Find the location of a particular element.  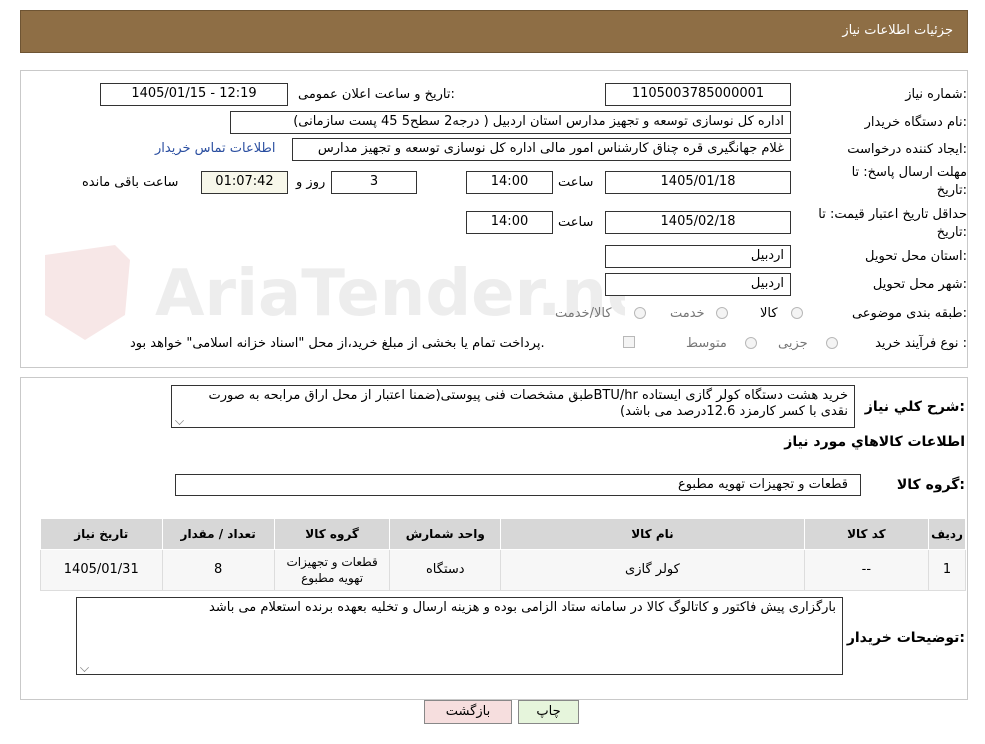

announce-field: 1405/01/15 - 12:19 is located at coordinates (194, 94).